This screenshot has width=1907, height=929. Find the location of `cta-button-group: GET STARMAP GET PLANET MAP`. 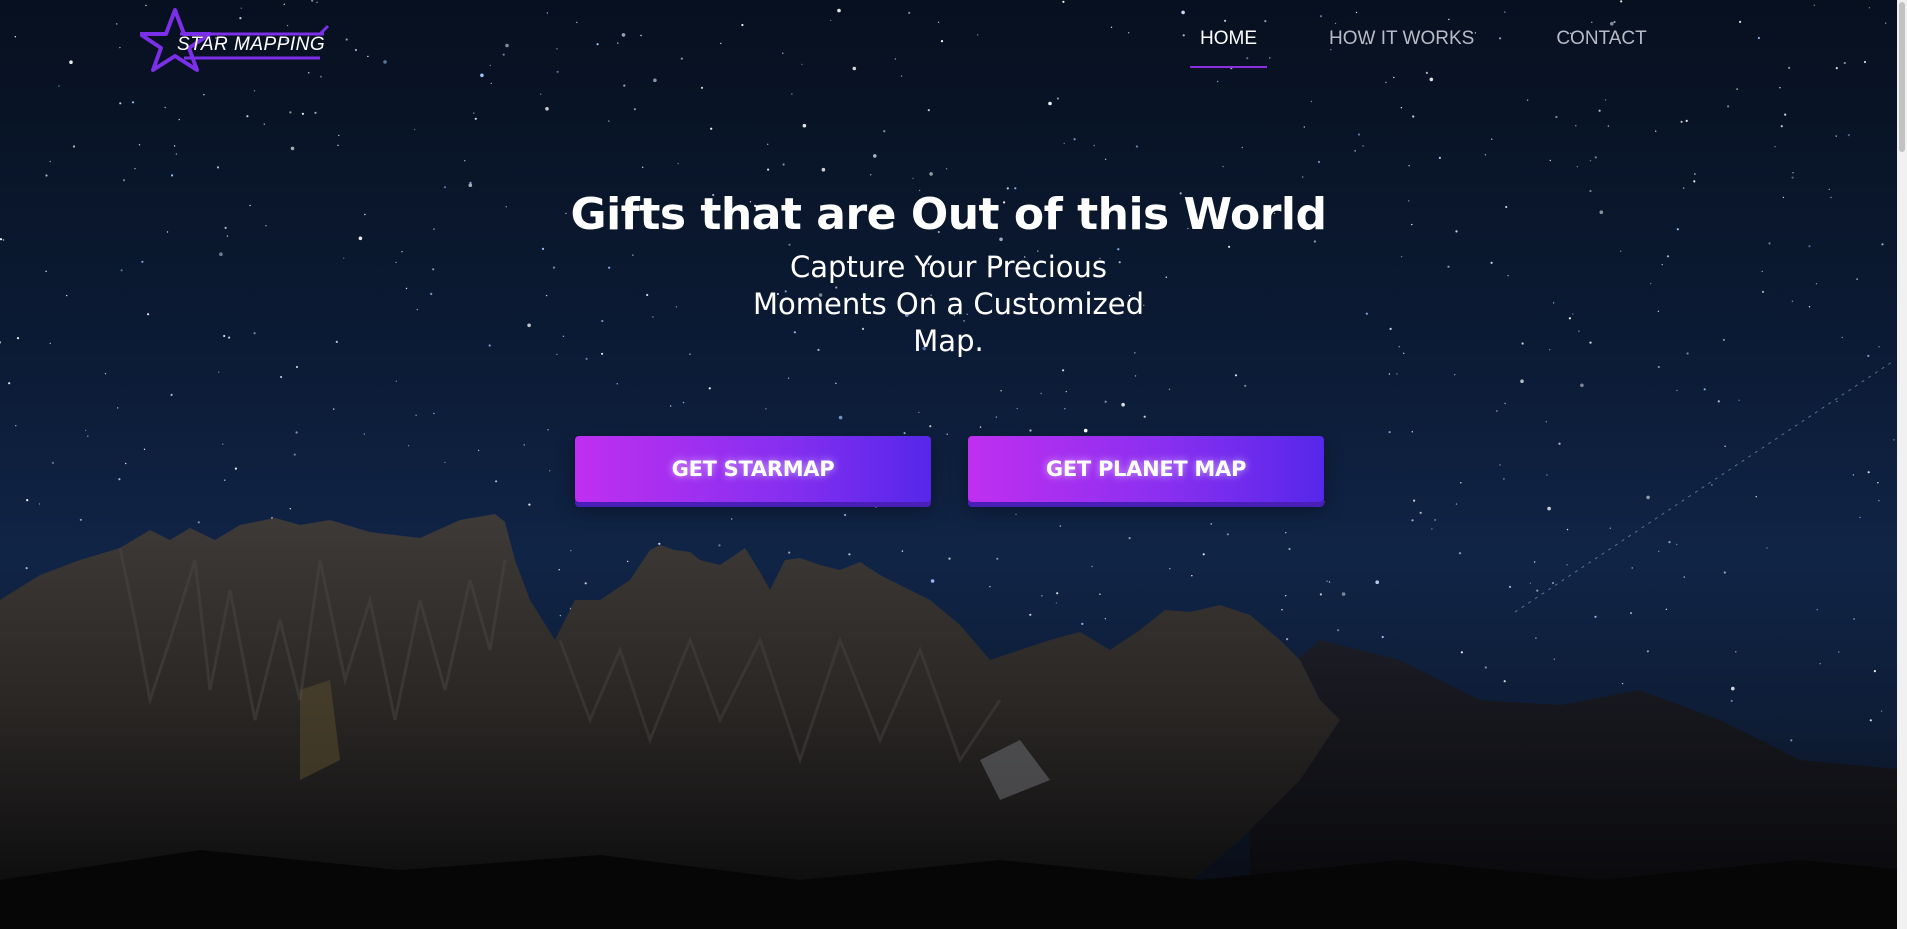

cta-button-group: GET STARMAP GET PLANET MAP is located at coordinates (949, 469).